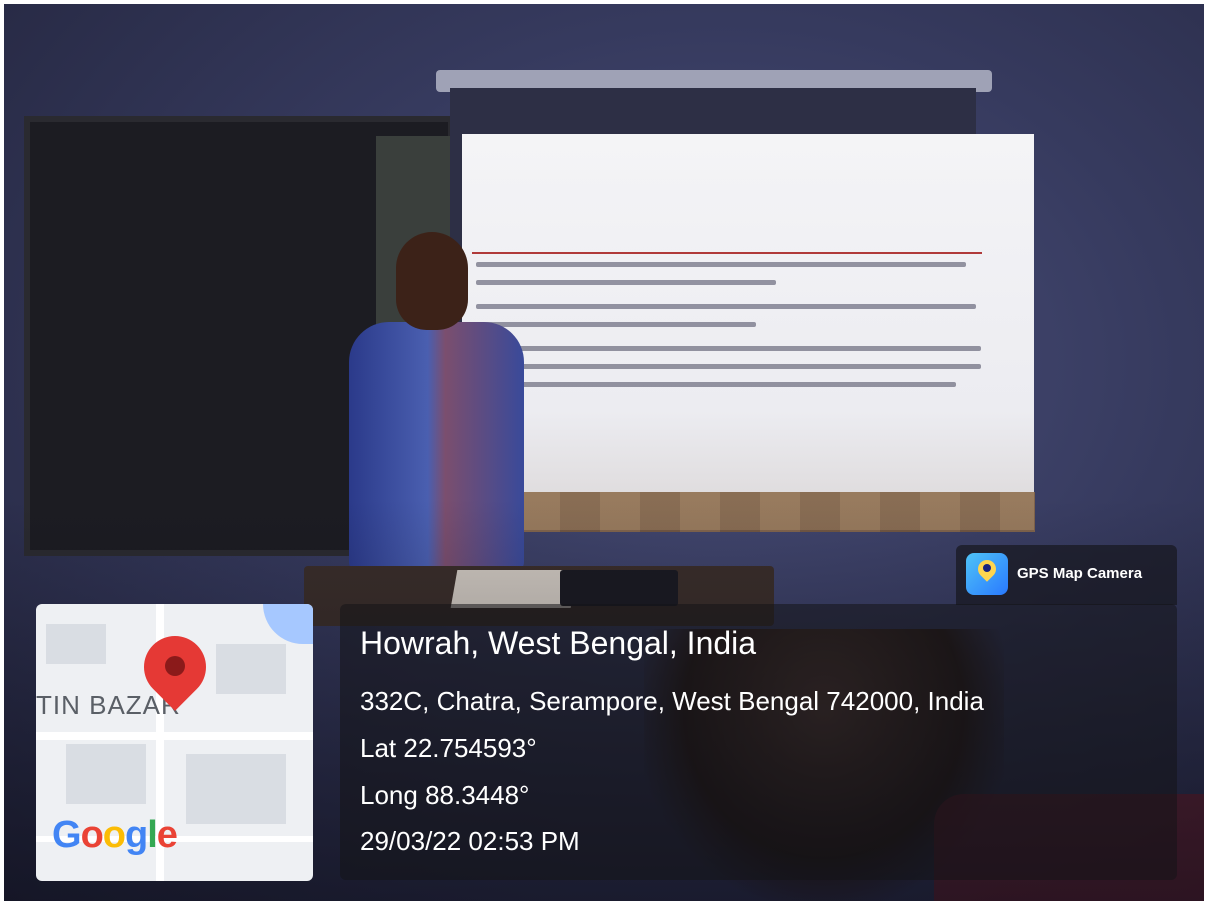  What do you see at coordinates (470, 841) in the screenshot?
I see `location-datetime: 29/03/22 02:53 PM` at bounding box center [470, 841].